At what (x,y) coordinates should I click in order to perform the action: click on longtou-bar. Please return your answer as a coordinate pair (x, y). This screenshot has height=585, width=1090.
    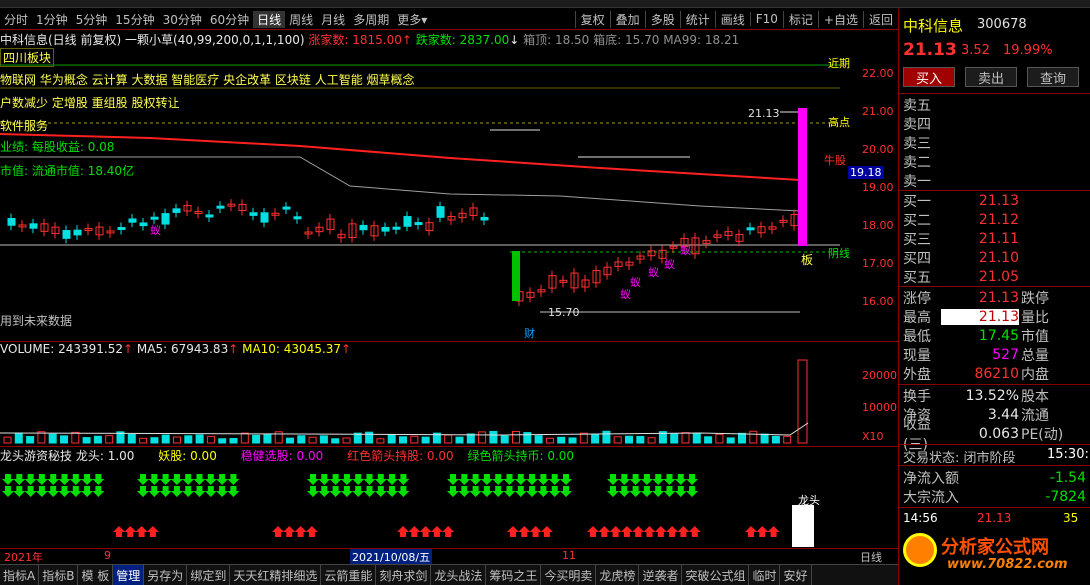
    Looking at the image, I should click on (803, 526).